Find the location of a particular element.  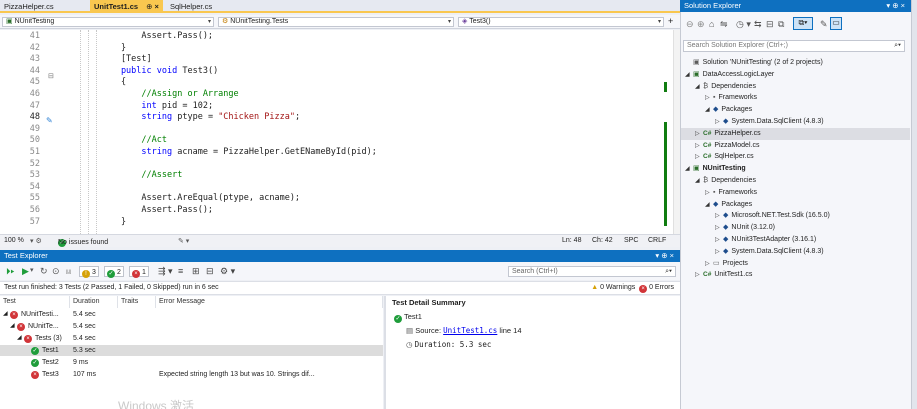

back-icon: ⊖ is located at coordinates (690, 24).